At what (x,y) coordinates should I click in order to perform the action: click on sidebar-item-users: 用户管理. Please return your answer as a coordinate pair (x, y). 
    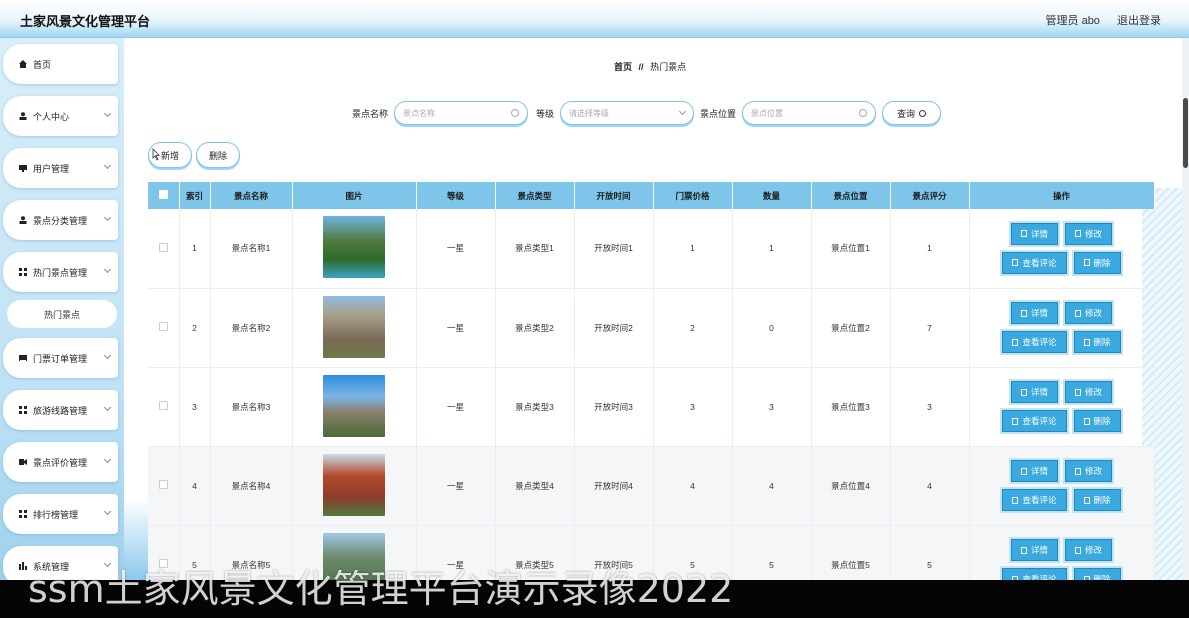
    Looking at the image, I should click on (60, 168).